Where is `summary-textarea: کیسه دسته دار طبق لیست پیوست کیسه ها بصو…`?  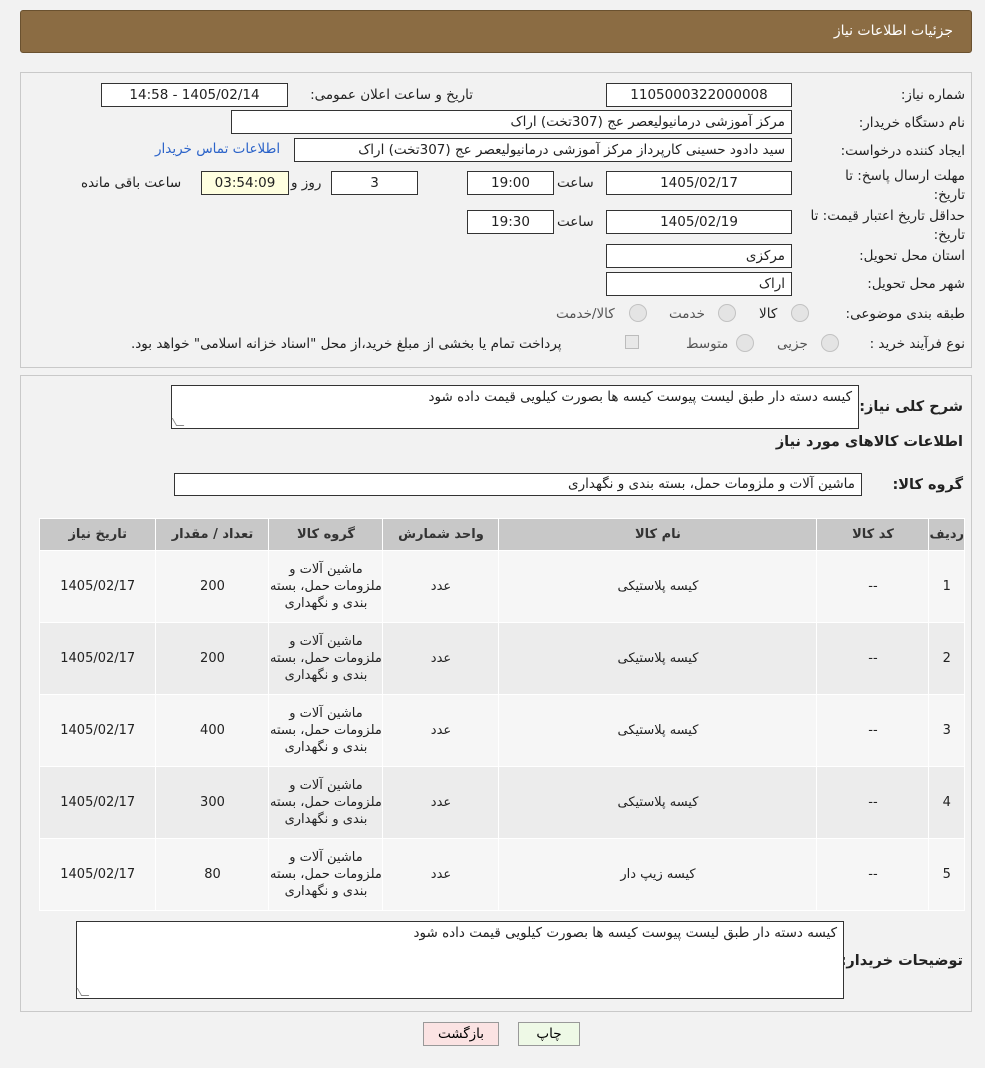
summary-textarea: کیسه دسته دار طبق لیست پیوست کیسه ها بصو… is located at coordinates (515, 407).